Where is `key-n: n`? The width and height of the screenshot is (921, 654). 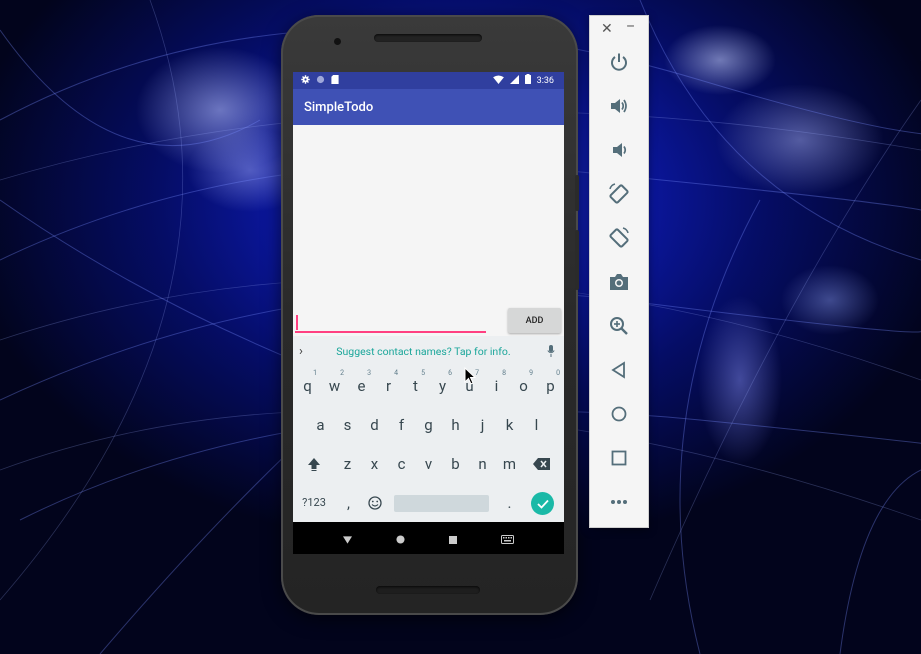 key-n: n is located at coordinates (482, 463).